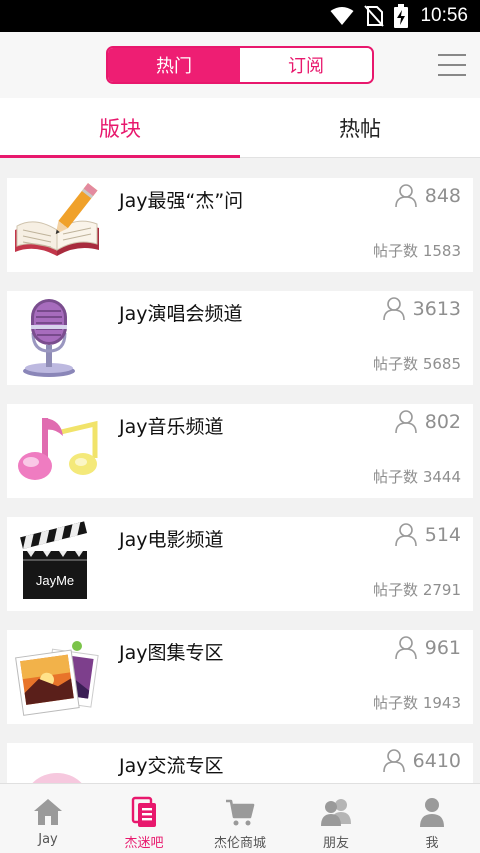 The width and height of the screenshot is (480, 853). I want to click on microphone-icon, so click(49, 338).